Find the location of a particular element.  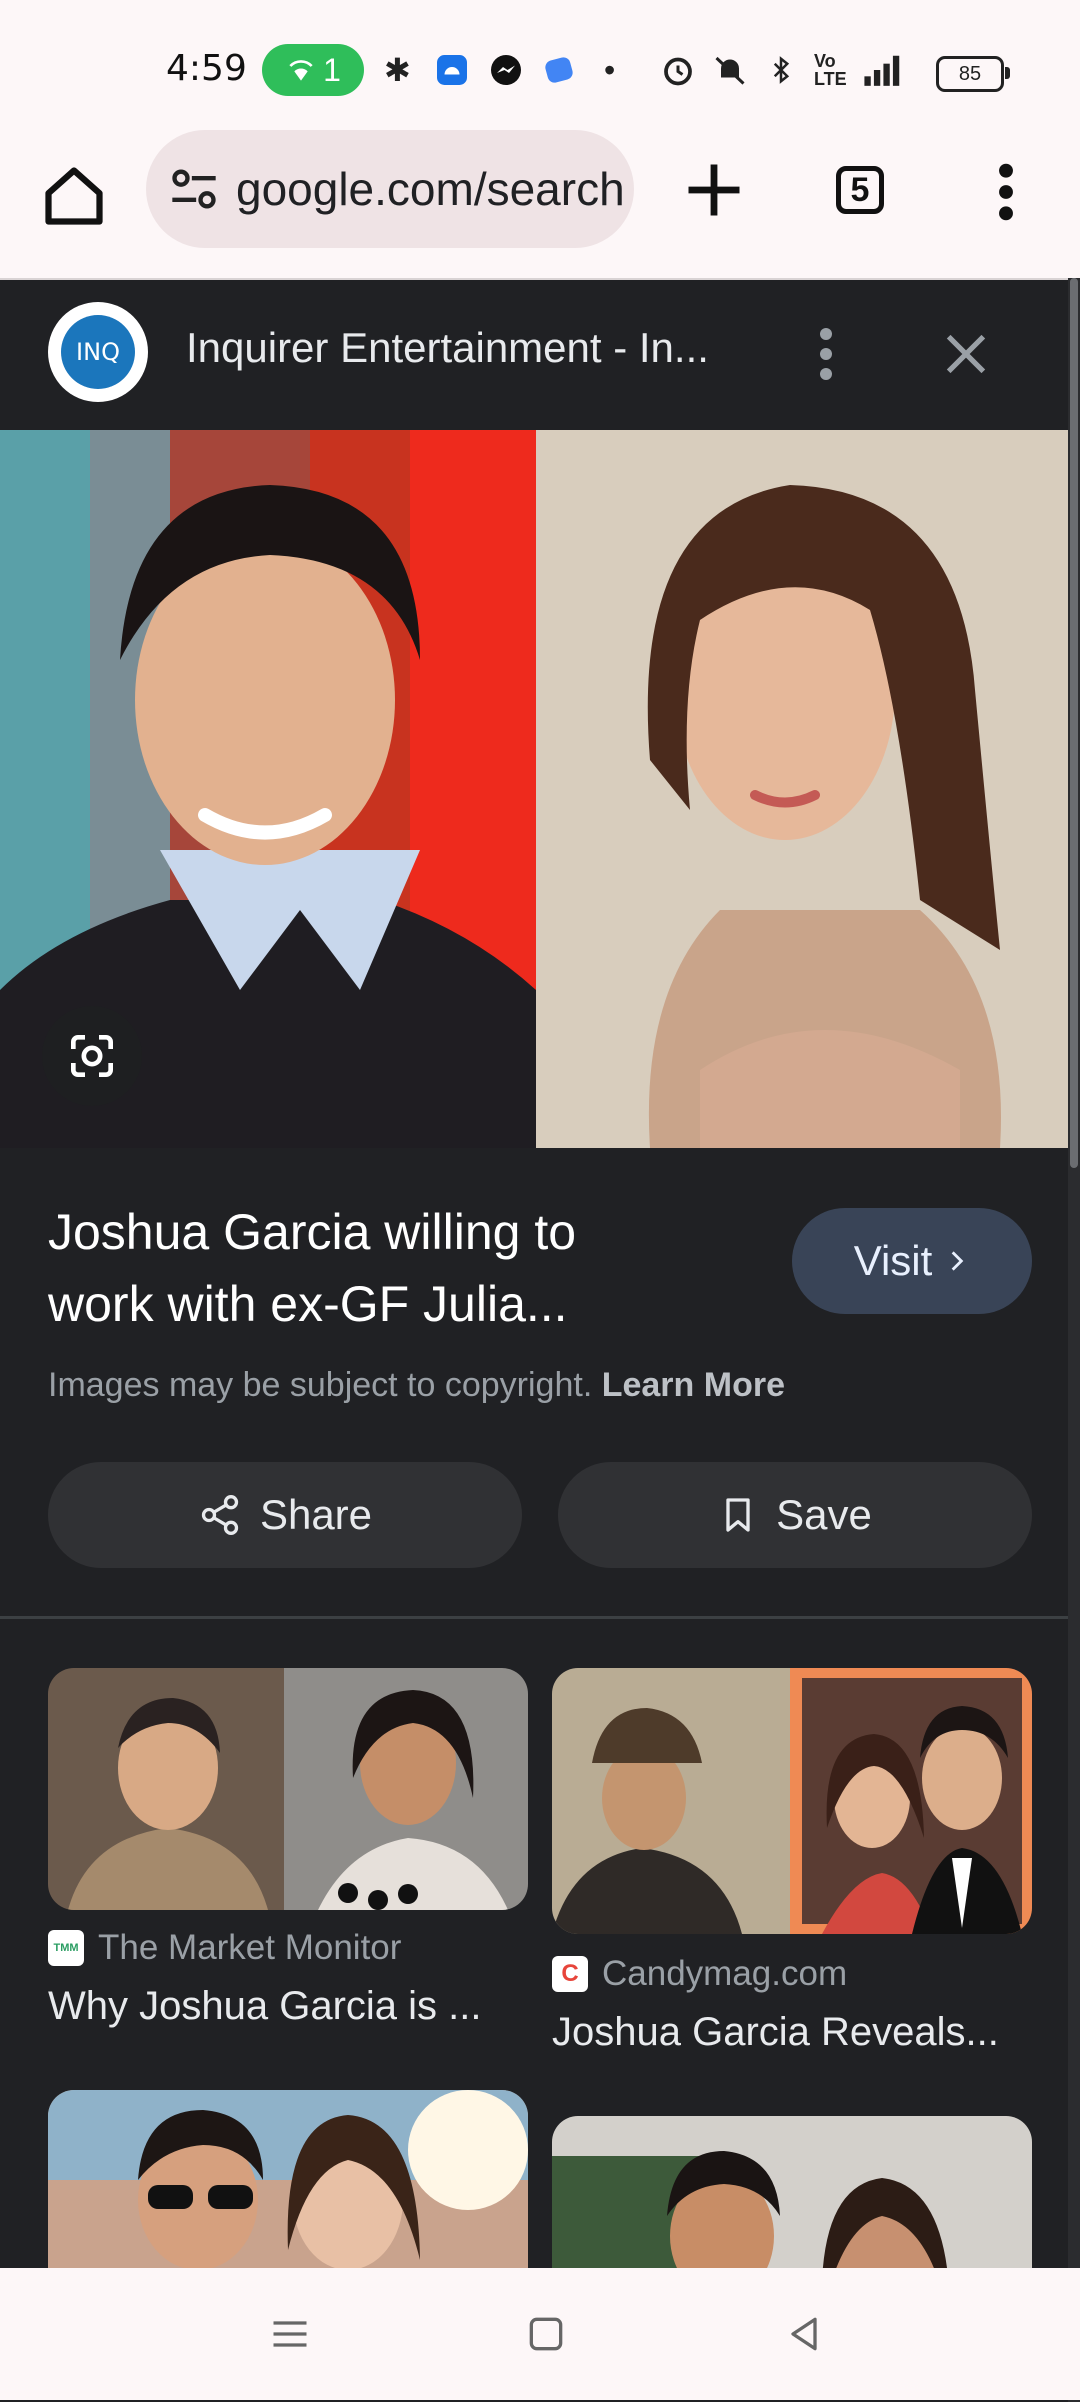

slack-icon: ✱ is located at coordinates (397, 70).